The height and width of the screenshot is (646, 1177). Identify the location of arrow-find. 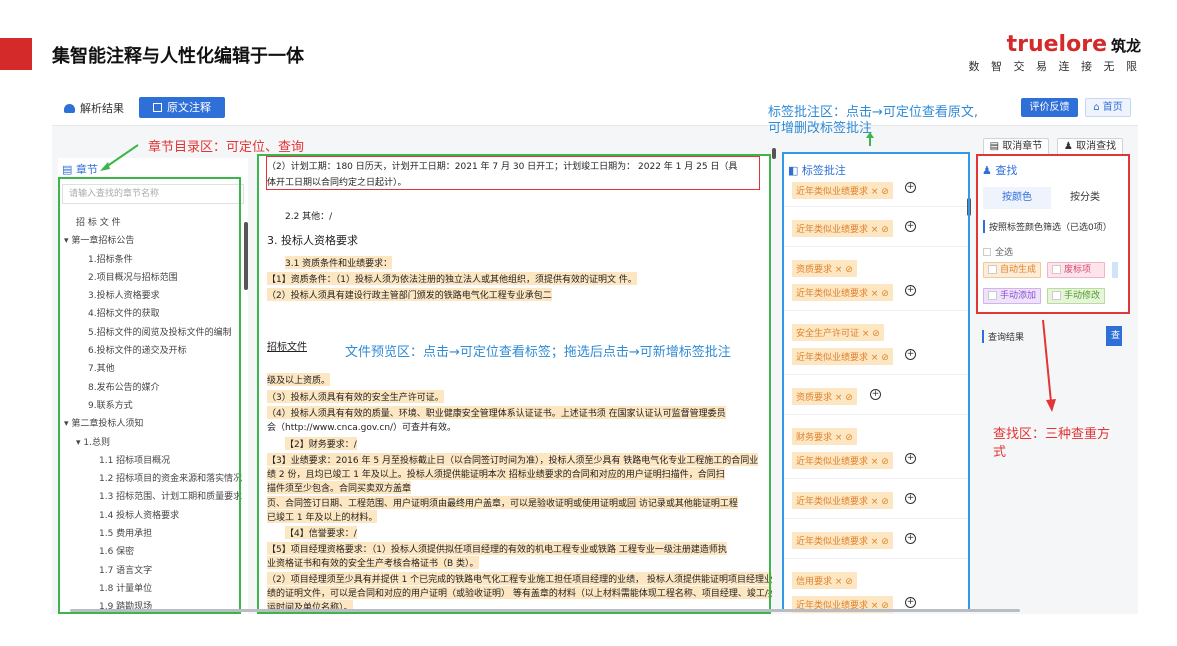
(1047, 361).